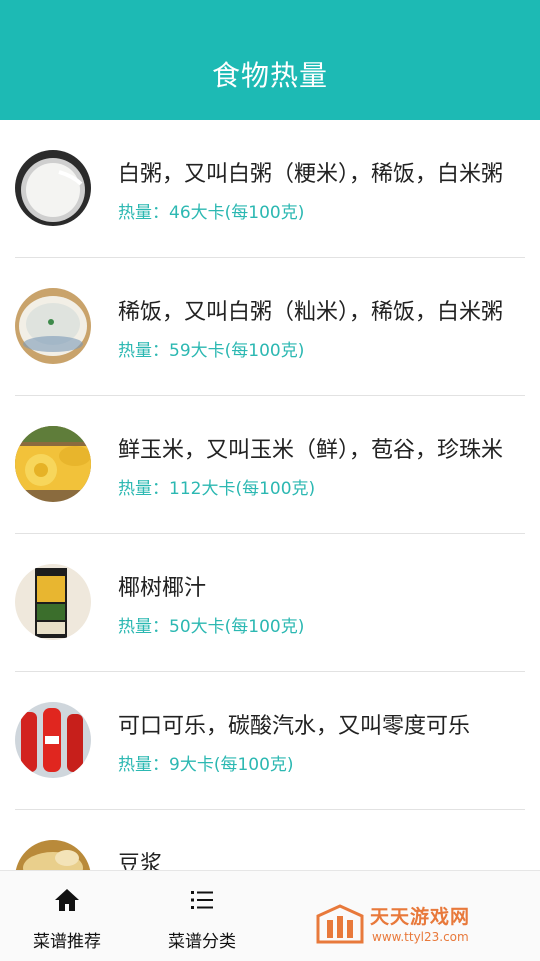 The image size is (540, 961). I want to click on calorie-text: 热量：46大卡(每100克), so click(211, 213).